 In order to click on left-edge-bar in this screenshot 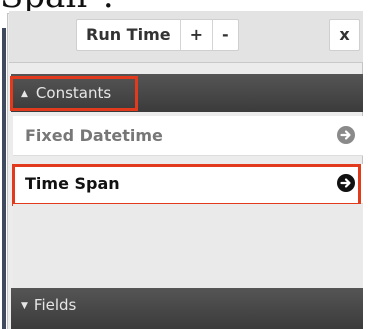, I will do `click(4, 178)`.